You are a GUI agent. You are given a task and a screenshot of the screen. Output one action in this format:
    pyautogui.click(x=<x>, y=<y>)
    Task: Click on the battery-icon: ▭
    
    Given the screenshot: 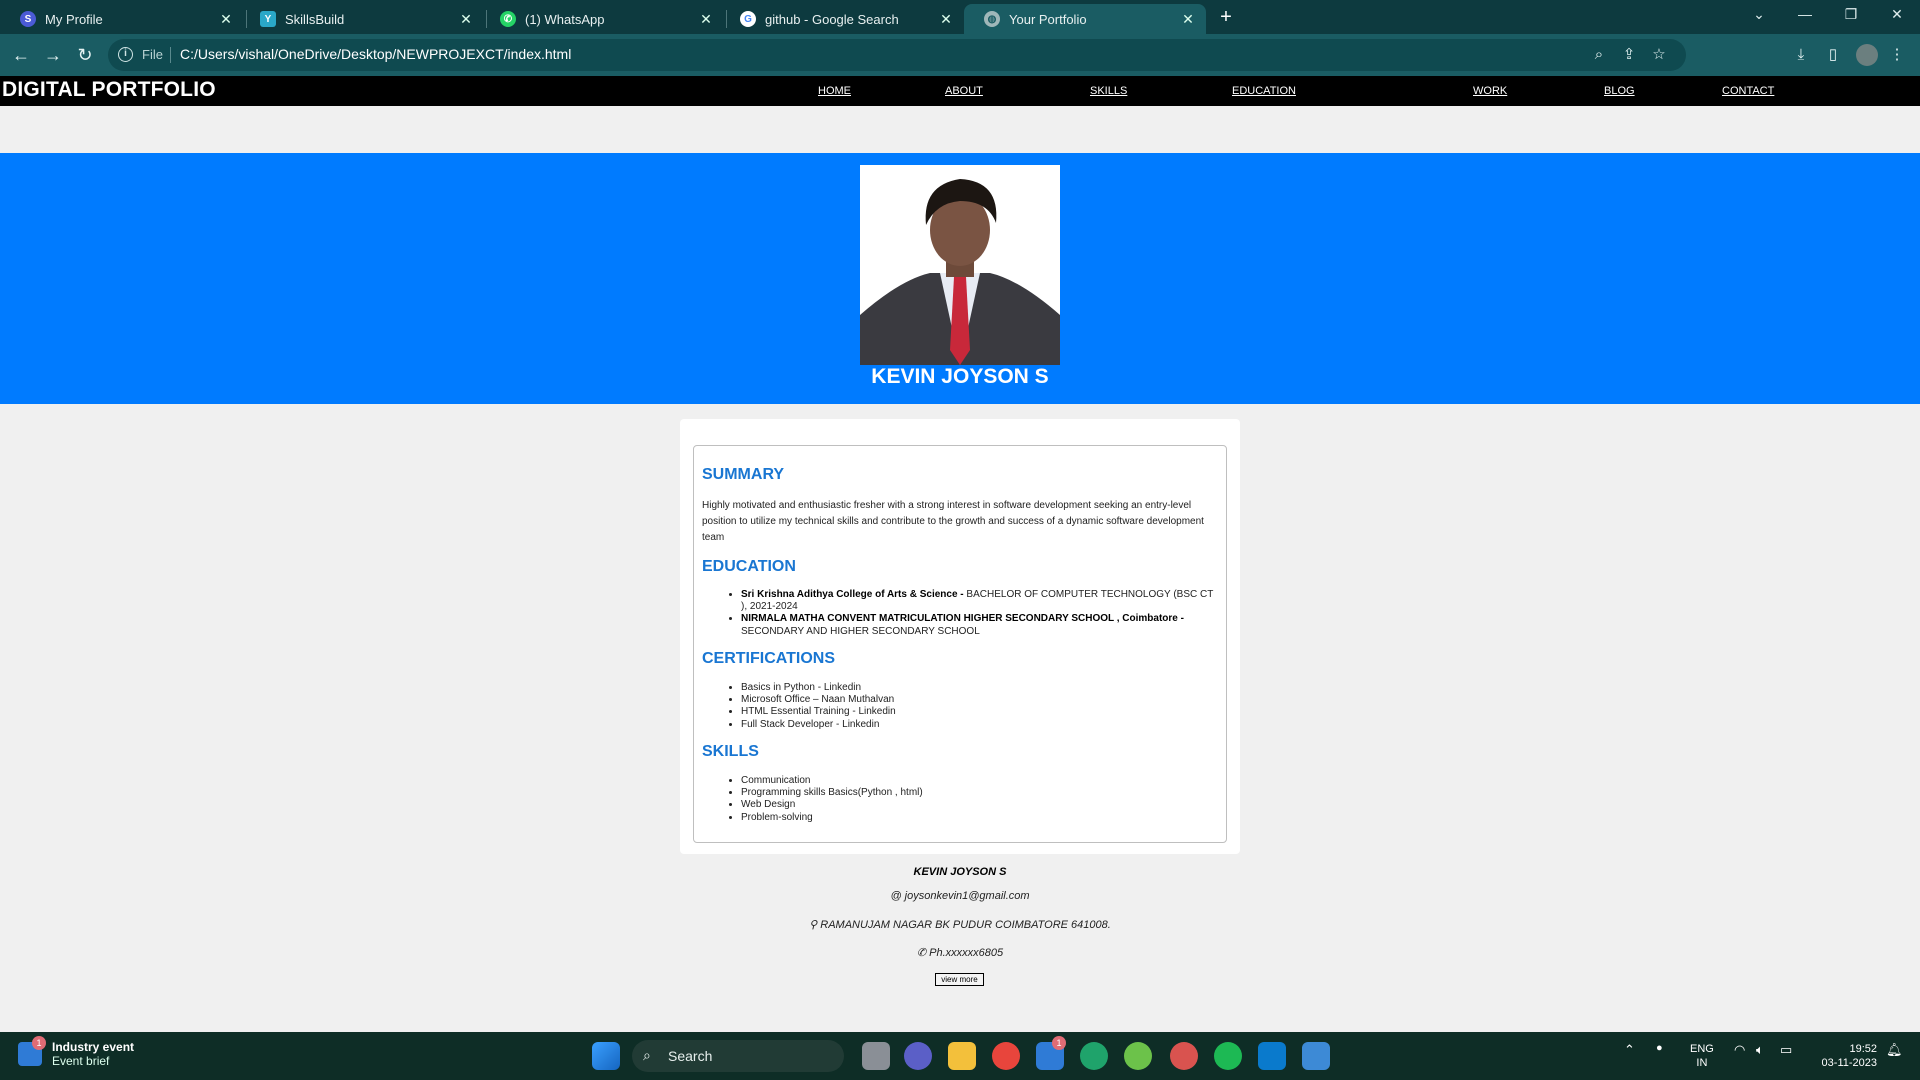 What is the action you would take?
    pyautogui.click(x=1786, y=1050)
    